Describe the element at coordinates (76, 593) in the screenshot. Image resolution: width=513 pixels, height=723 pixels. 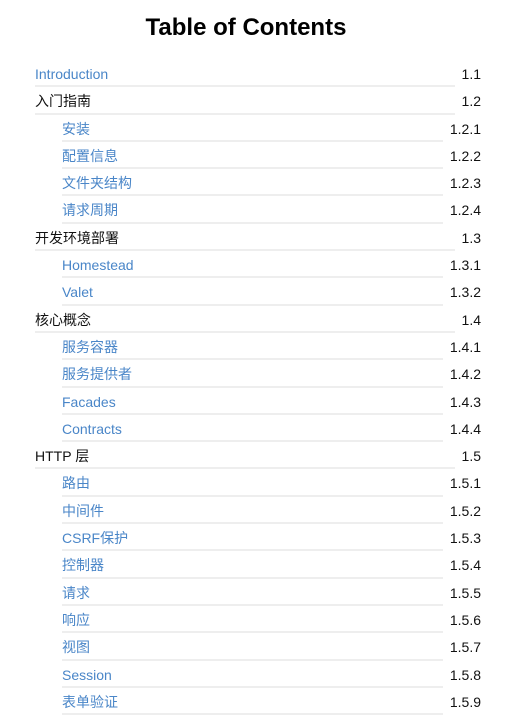
I see `toc-entry-link: 请求` at that location.